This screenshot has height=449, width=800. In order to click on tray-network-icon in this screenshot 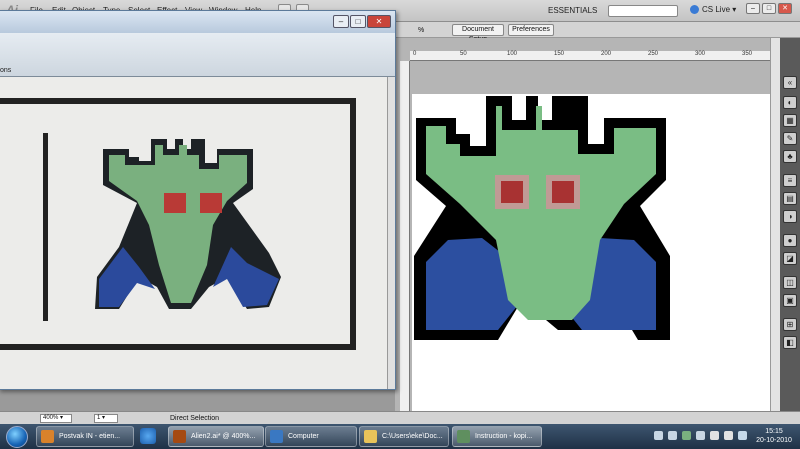, I will do `click(714, 435)`.